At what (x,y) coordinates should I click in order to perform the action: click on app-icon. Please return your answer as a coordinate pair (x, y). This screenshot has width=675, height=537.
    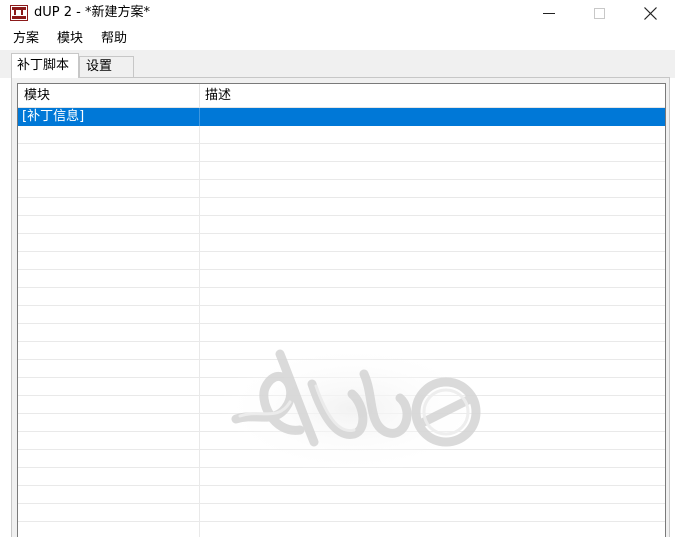
    Looking at the image, I should click on (19, 13).